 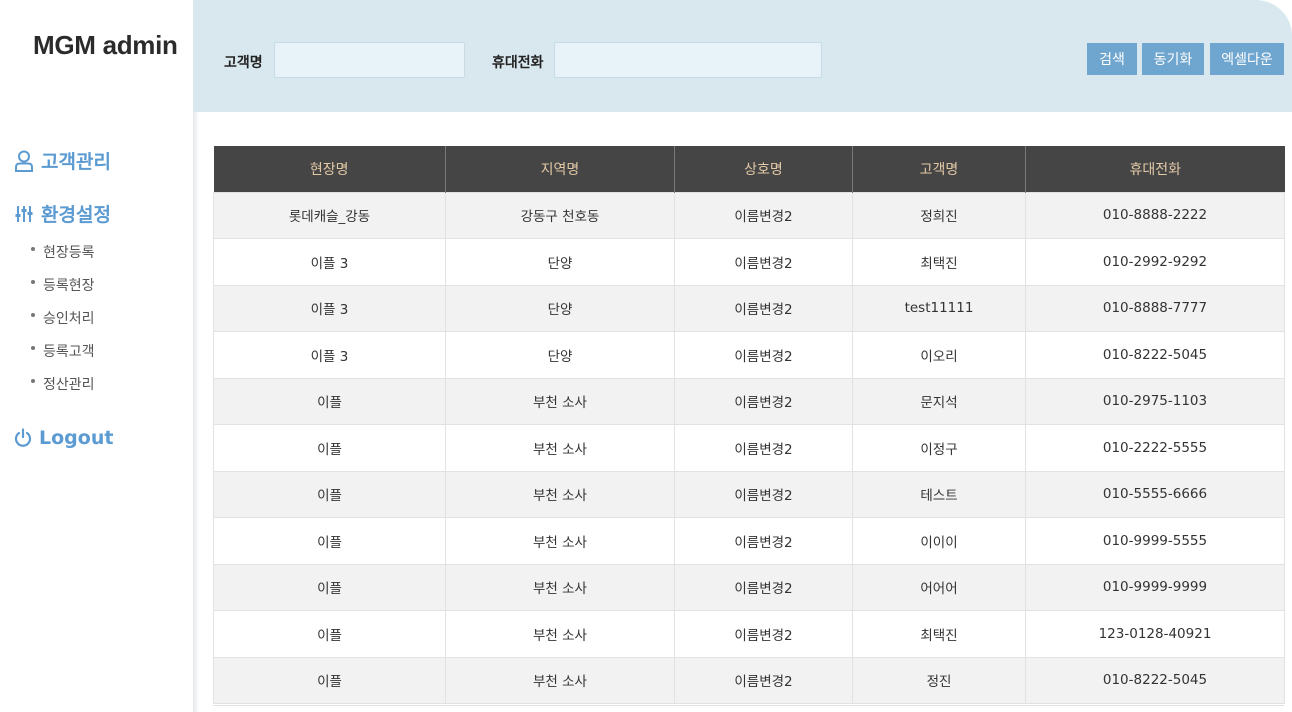 What do you see at coordinates (939, 587) in the screenshot?
I see `cell-customer: 어어어` at bounding box center [939, 587].